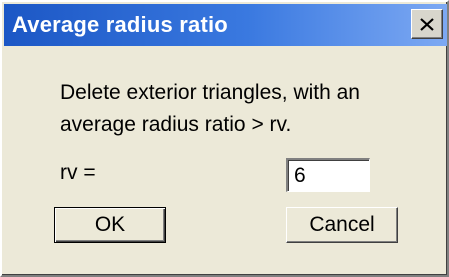 This screenshot has height=277, width=449. Describe the element at coordinates (120, 24) in the screenshot. I see `window-title: Average radius ratio` at that location.